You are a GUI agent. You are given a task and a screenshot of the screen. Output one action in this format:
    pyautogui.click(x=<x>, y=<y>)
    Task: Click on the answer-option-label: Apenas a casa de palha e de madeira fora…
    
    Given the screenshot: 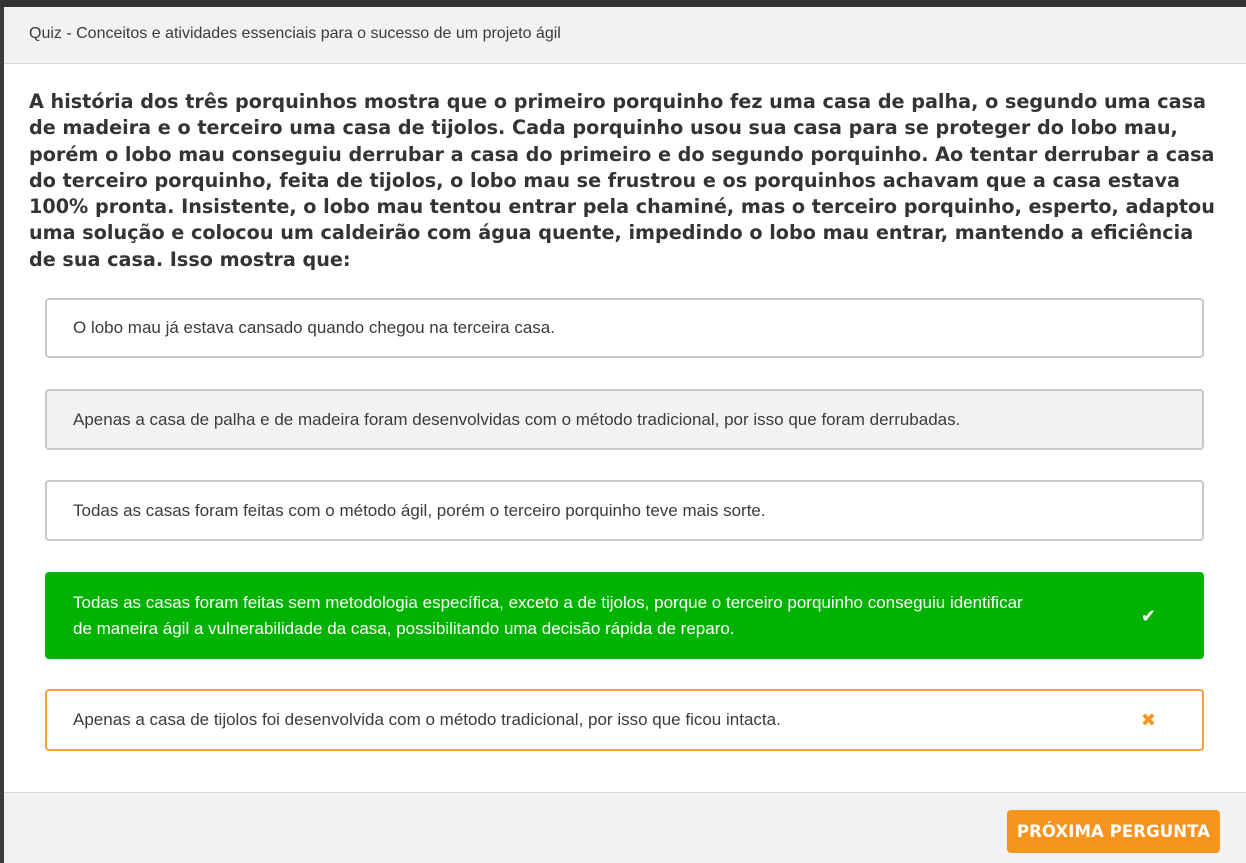 What is the action you would take?
    pyautogui.click(x=517, y=419)
    